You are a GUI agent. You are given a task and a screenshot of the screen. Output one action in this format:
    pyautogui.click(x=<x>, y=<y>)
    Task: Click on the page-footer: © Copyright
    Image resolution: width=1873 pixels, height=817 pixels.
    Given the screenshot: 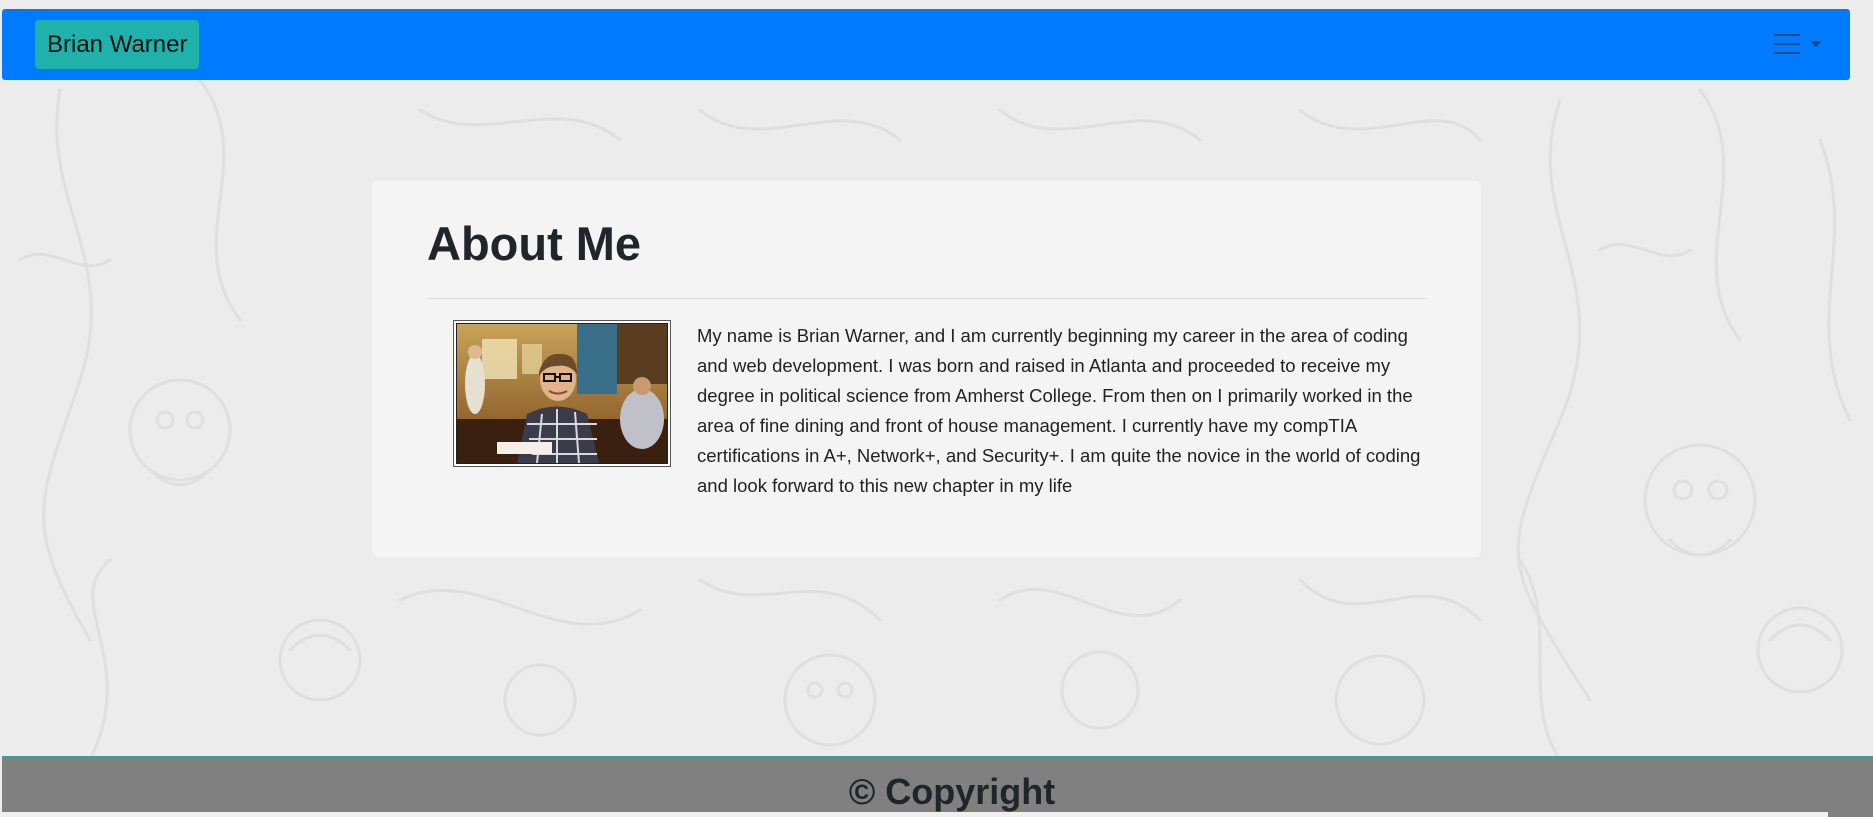 What is the action you would take?
    pyautogui.click(x=937, y=786)
    